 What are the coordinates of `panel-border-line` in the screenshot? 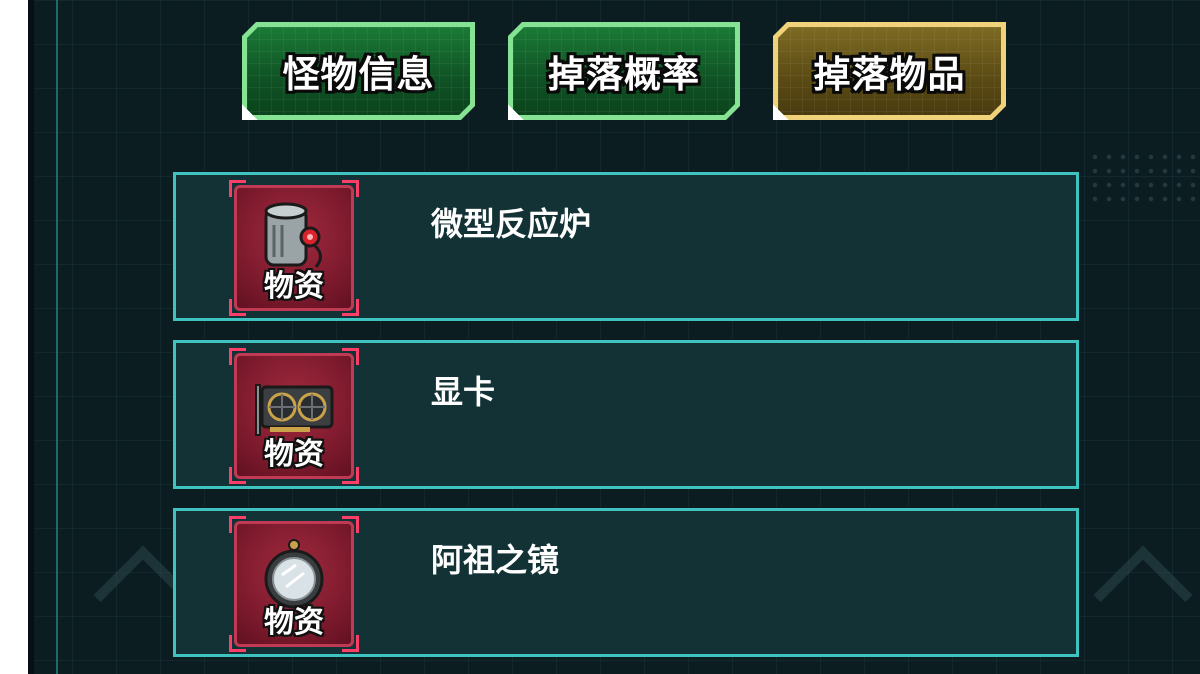 It's located at (57, 337).